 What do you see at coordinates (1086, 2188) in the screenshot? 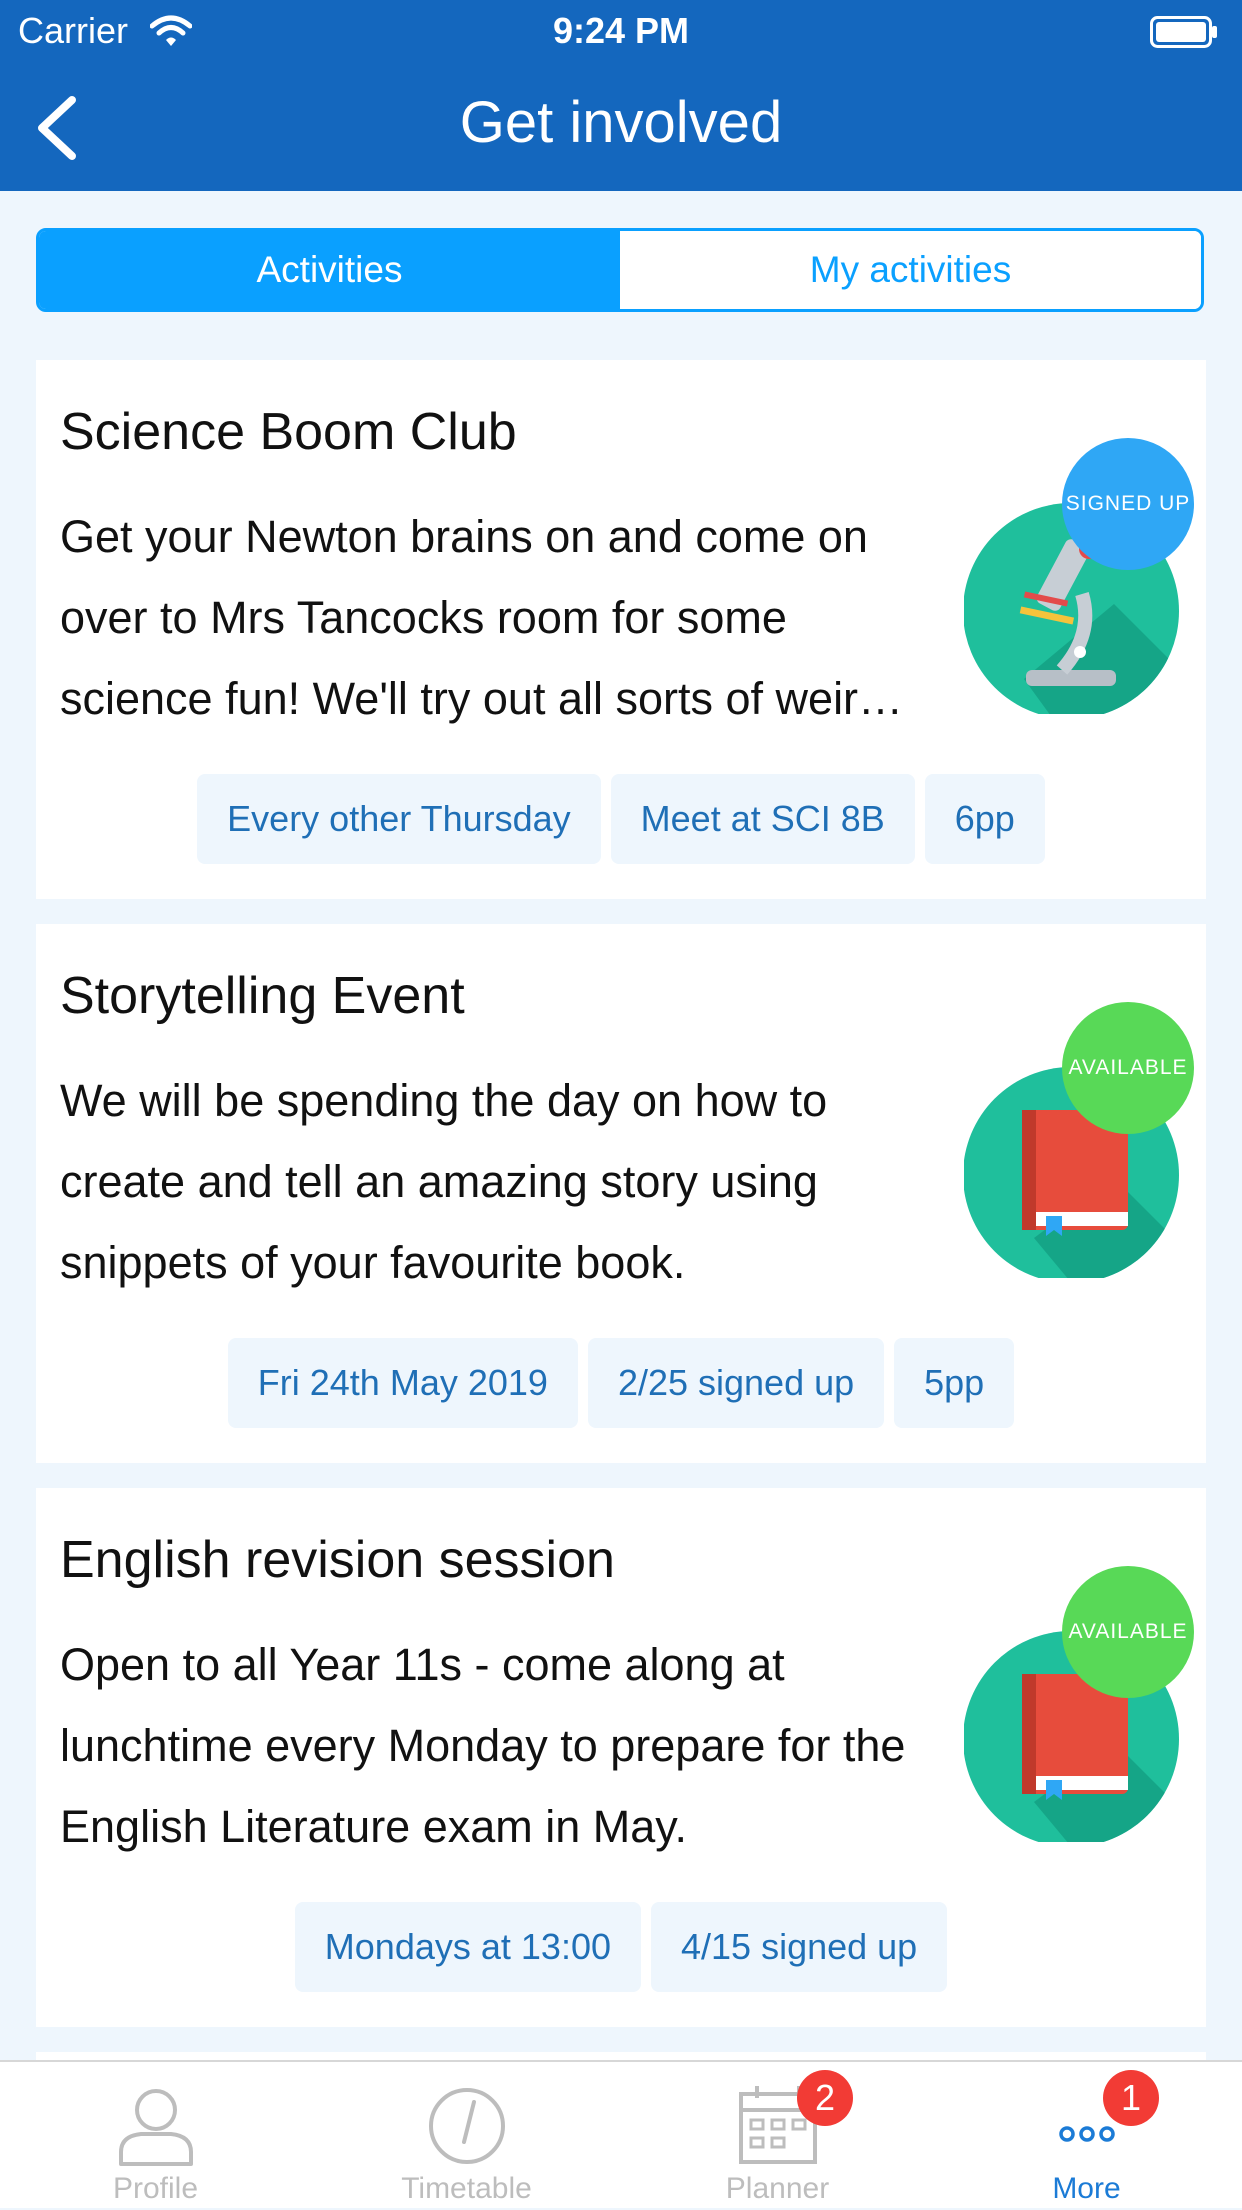
I see `tab-label: More` at bounding box center [1086, 2188].